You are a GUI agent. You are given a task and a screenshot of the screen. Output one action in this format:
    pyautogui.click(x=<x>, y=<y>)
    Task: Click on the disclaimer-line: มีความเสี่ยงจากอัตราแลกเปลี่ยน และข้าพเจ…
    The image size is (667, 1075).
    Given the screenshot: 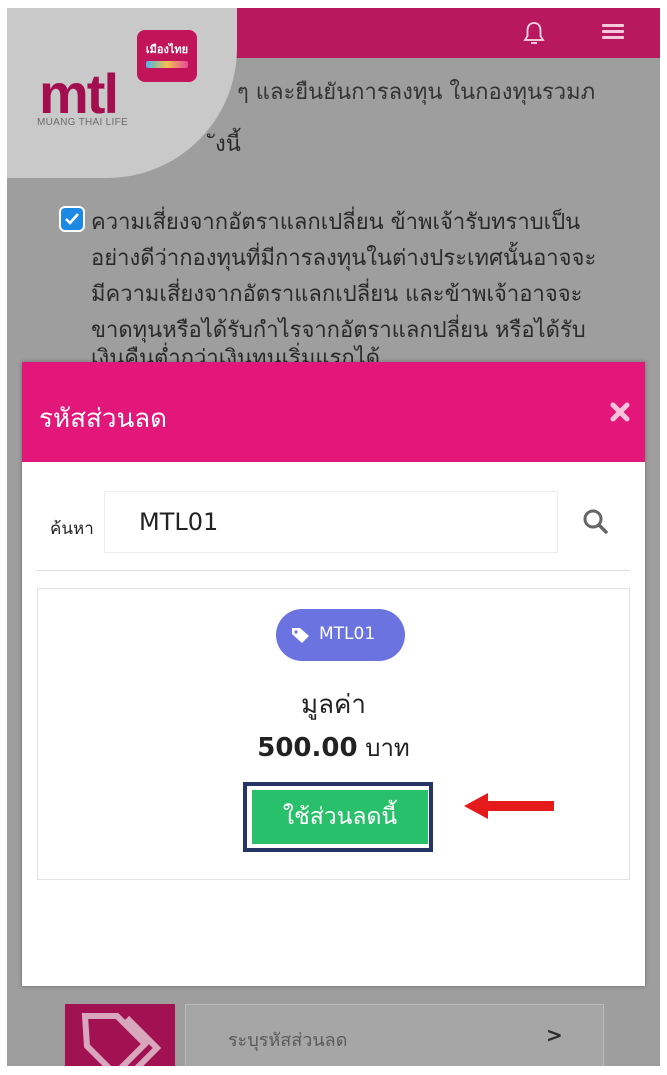 What is the action you would take?
    pyautogui.click(x=337, y=294)
    